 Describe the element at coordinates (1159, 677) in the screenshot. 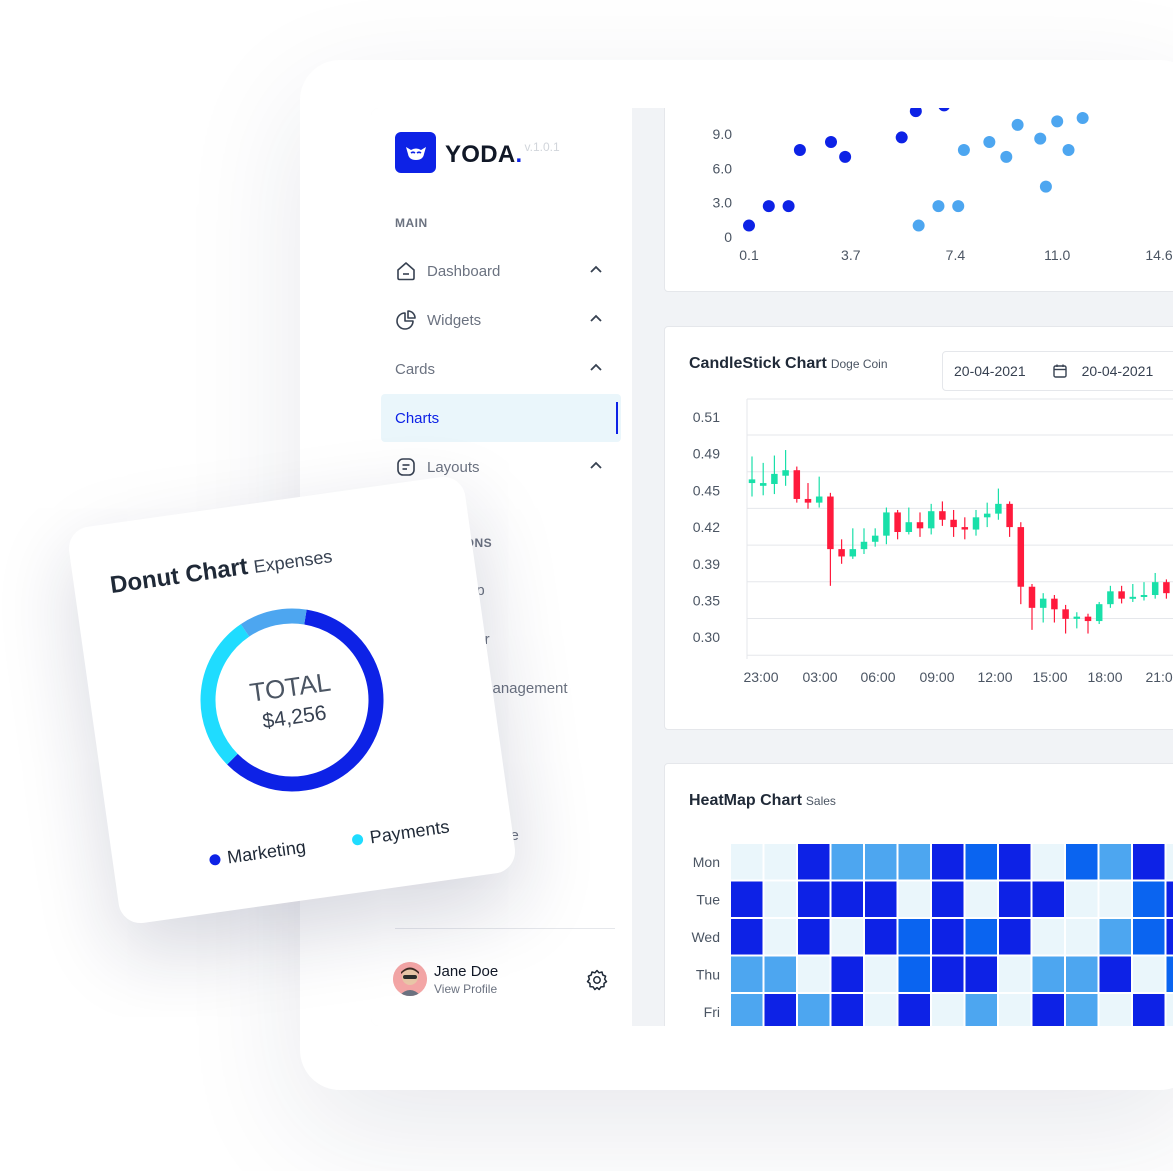

I see `x-tick-label: 21:00` at that location.